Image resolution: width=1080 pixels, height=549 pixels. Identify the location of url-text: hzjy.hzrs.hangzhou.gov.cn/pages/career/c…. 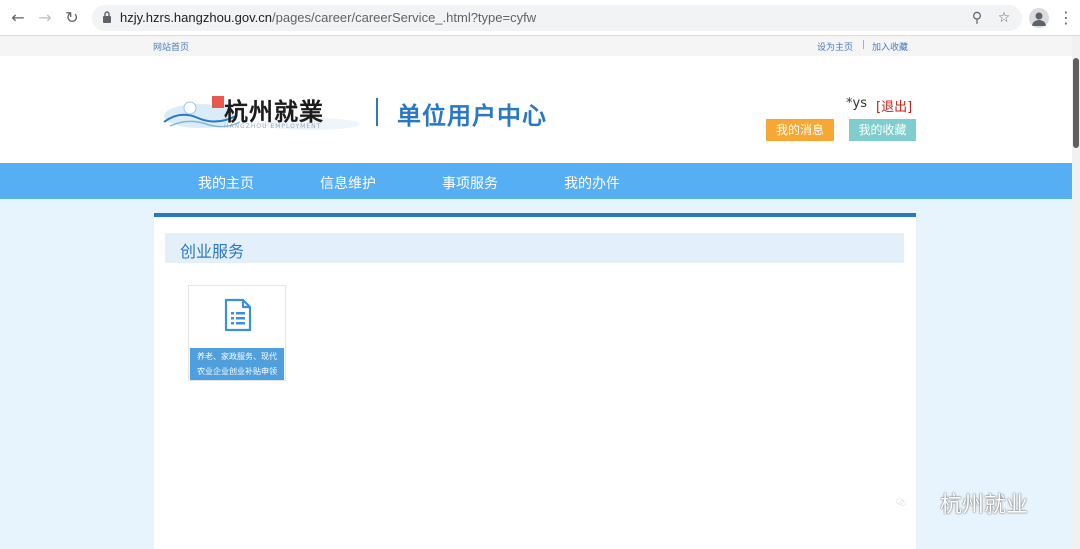
(328, 17).